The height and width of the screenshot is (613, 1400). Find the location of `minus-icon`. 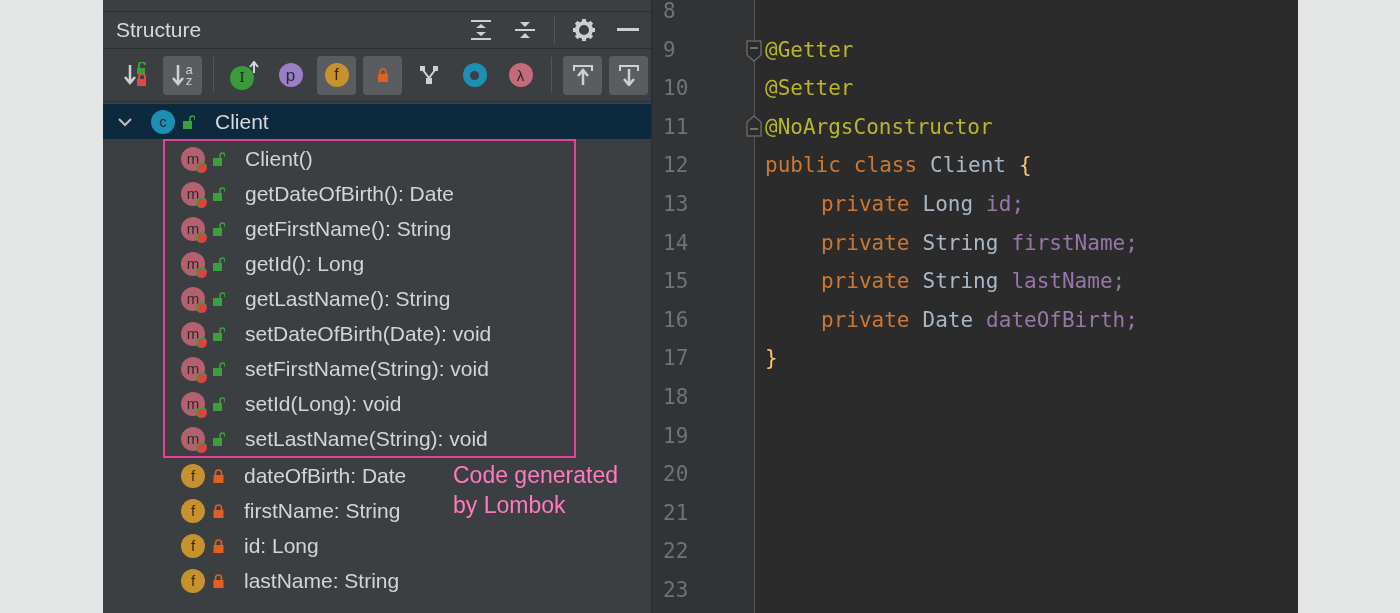

minus-icon is located at coordinates (628, 30).